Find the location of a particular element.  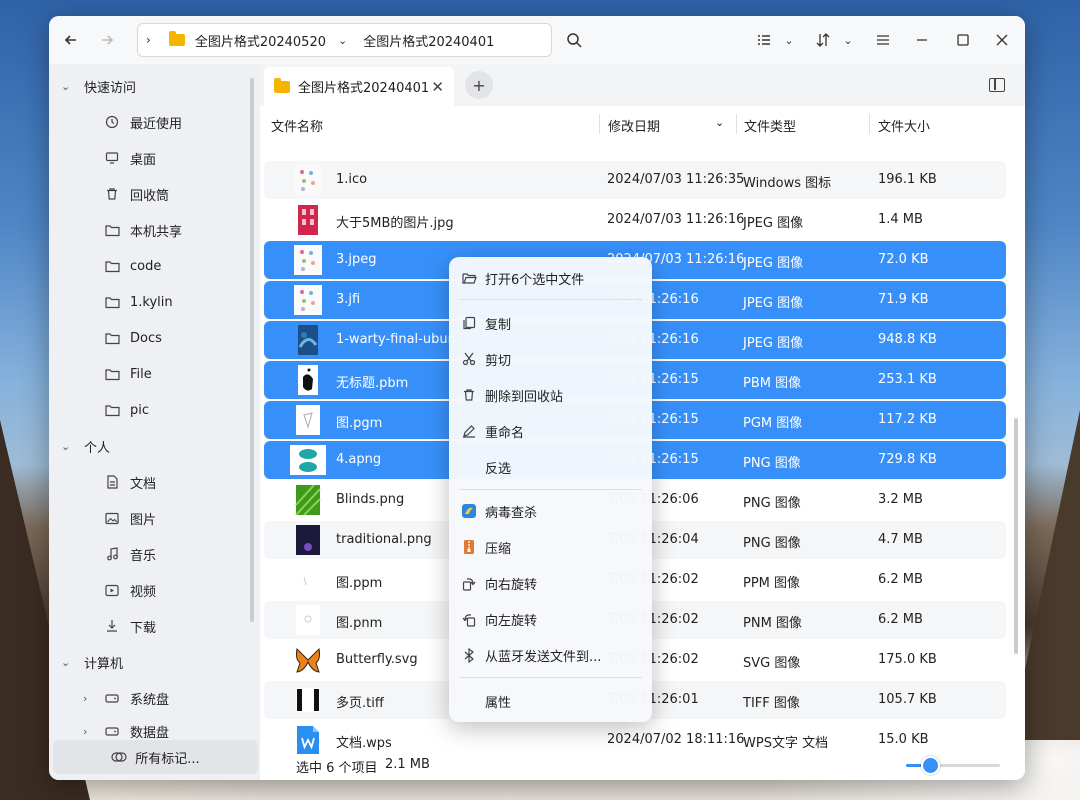

folder-icon is located at coordinates (282, 85).